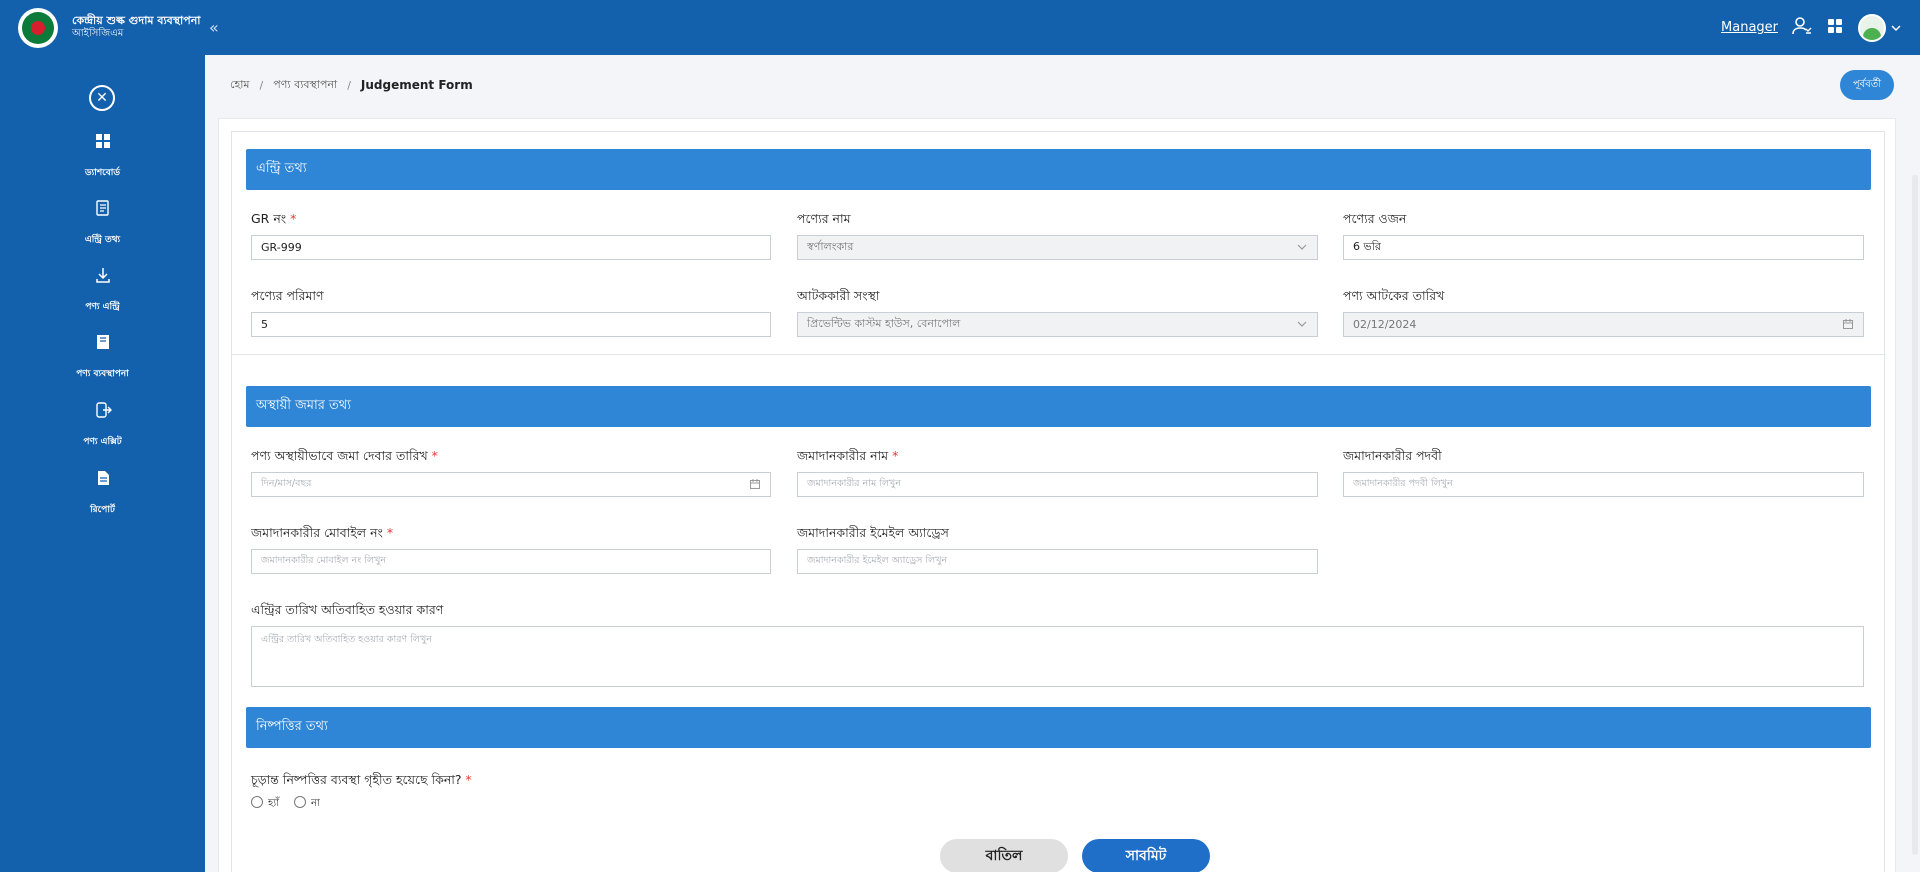  Describe the element at coordinates (345, 85) in the screenshot. I see `breadcrumb: হোম / পণ্য ব্যবস্থাপনা / Judgement Form` at that location.